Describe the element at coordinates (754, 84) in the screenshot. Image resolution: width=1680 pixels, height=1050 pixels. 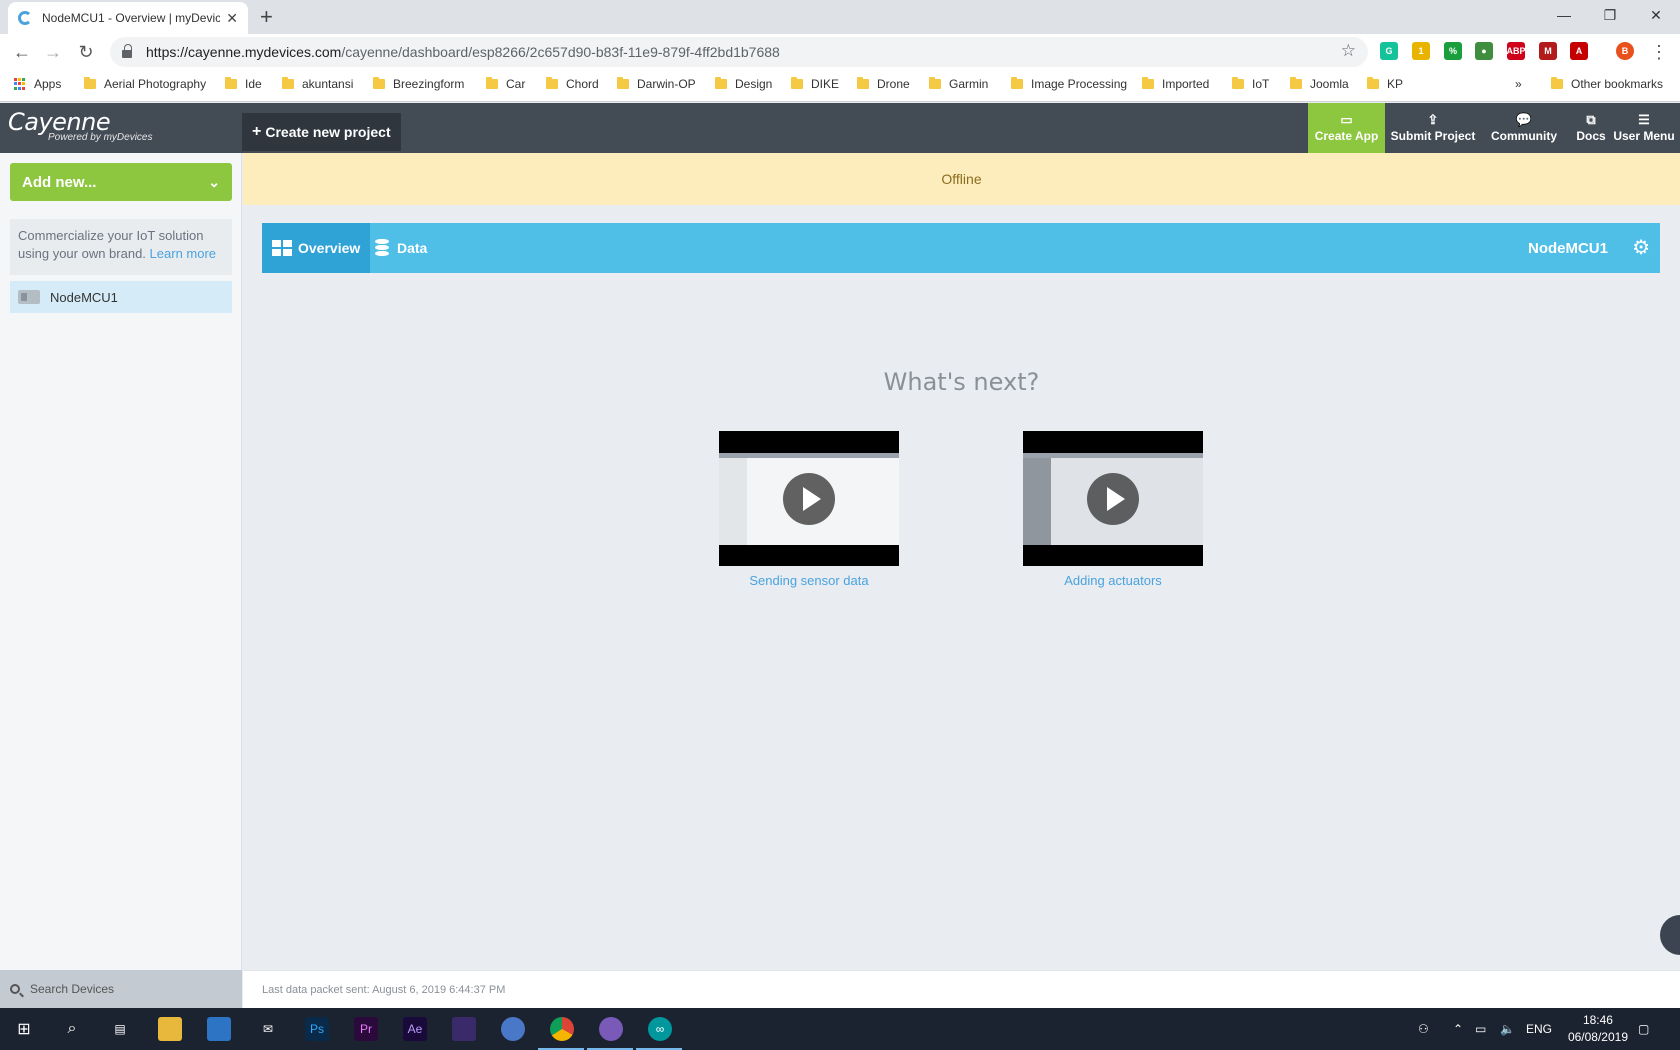
I see `bookmark-label: Design` at that location.